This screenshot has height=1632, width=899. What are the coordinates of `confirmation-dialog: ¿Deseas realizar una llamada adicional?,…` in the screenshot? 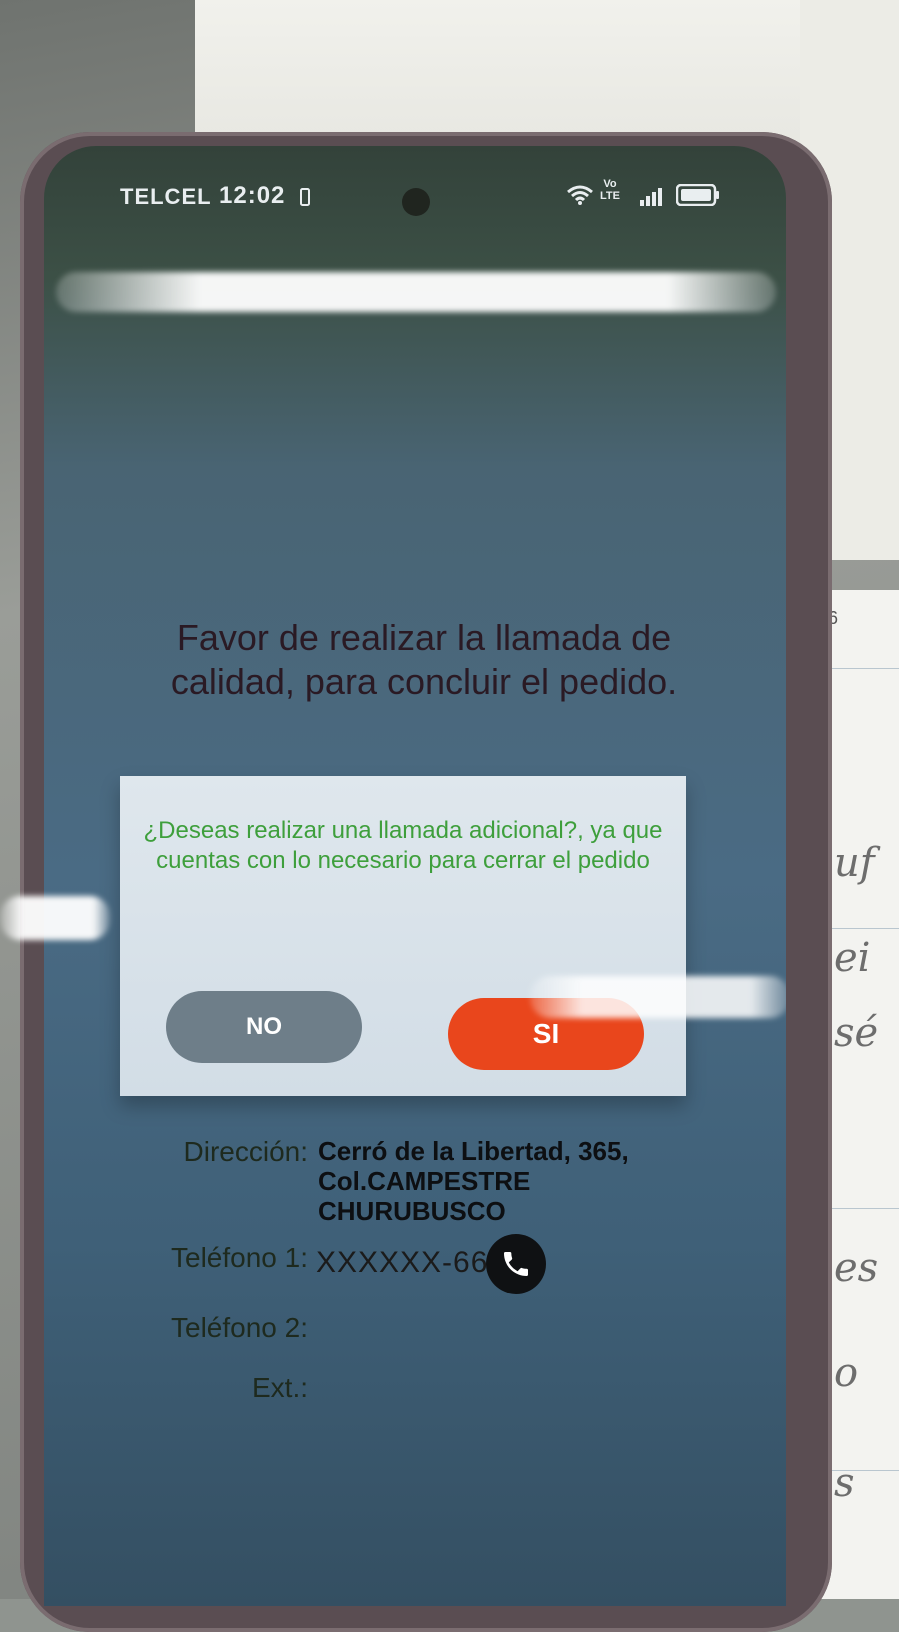 It's located at (403, 936).